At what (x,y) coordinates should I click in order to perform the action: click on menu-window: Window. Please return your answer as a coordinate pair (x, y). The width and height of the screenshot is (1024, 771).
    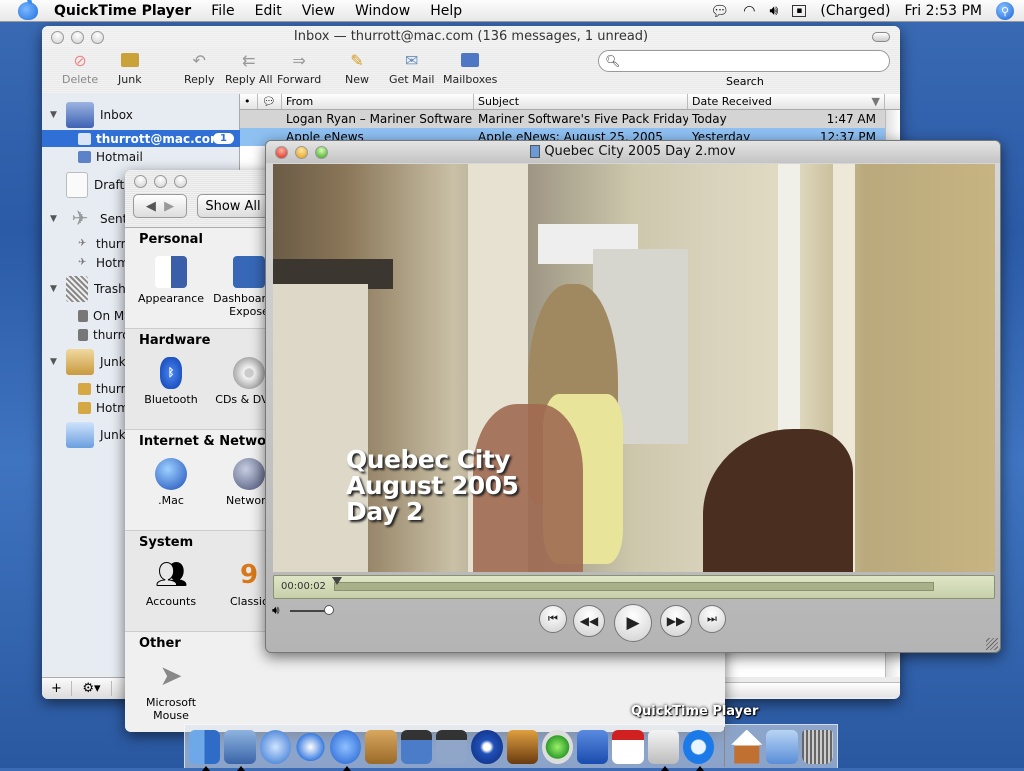
    Looking at the image, I should click on (382, 11).